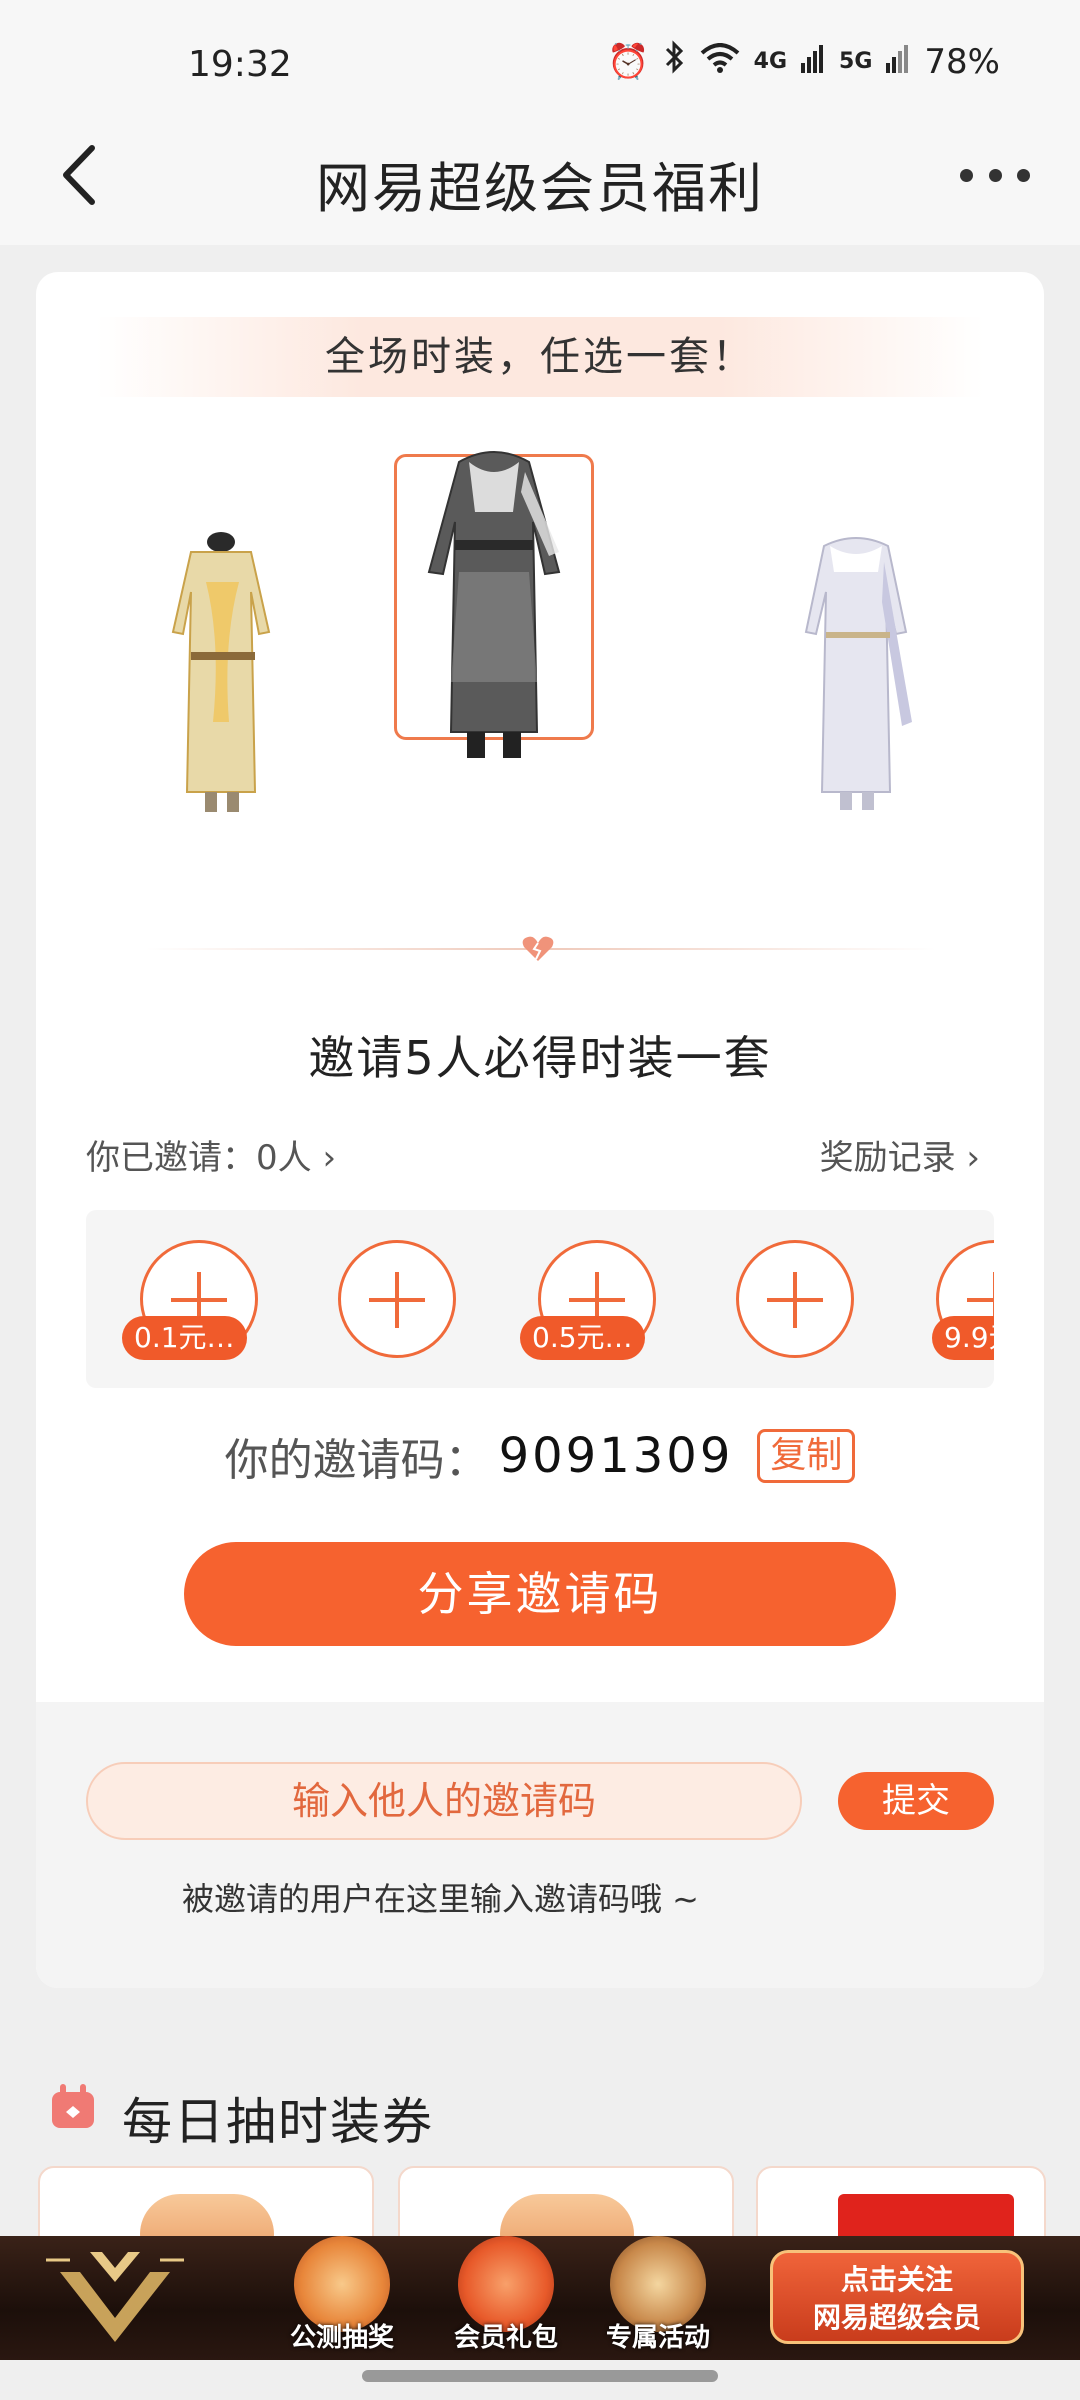  I want to click on battery-level: 78%, so click(962, 61).